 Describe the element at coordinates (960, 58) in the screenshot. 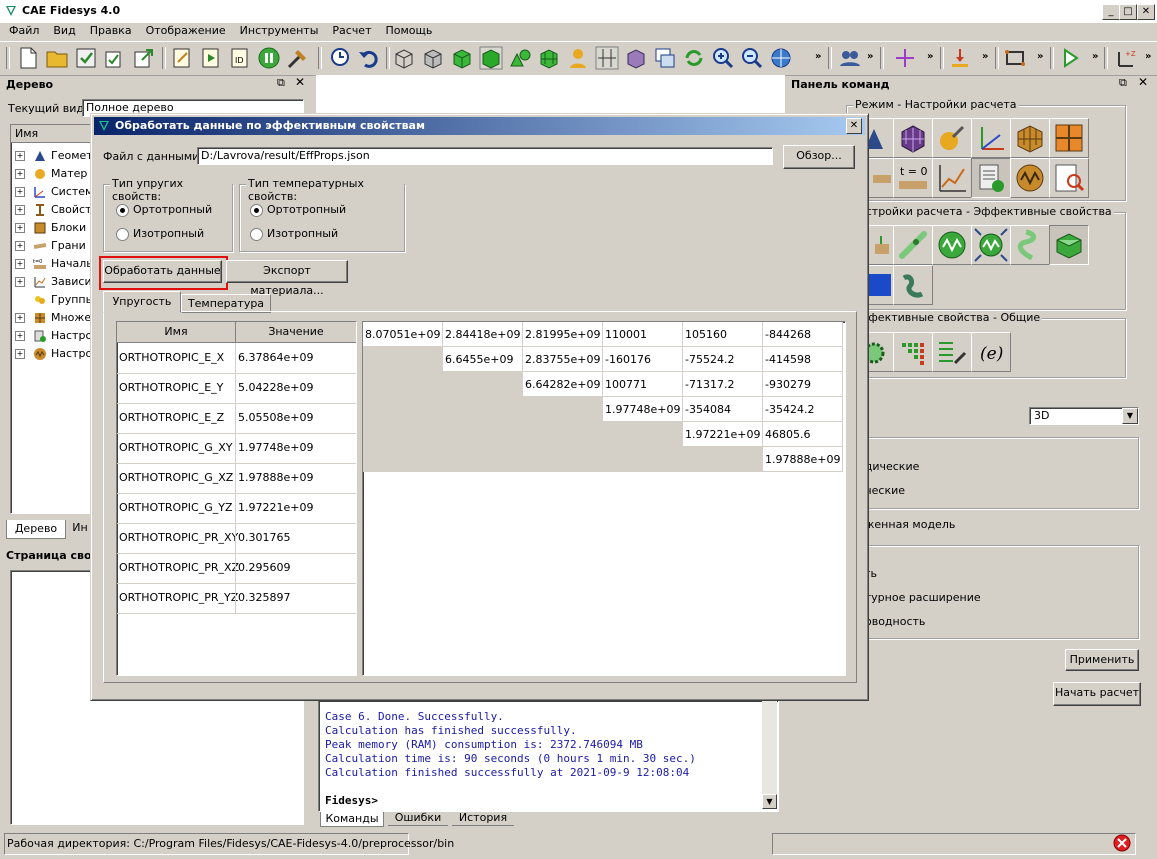

I see `load-arrow-icon` at that location.